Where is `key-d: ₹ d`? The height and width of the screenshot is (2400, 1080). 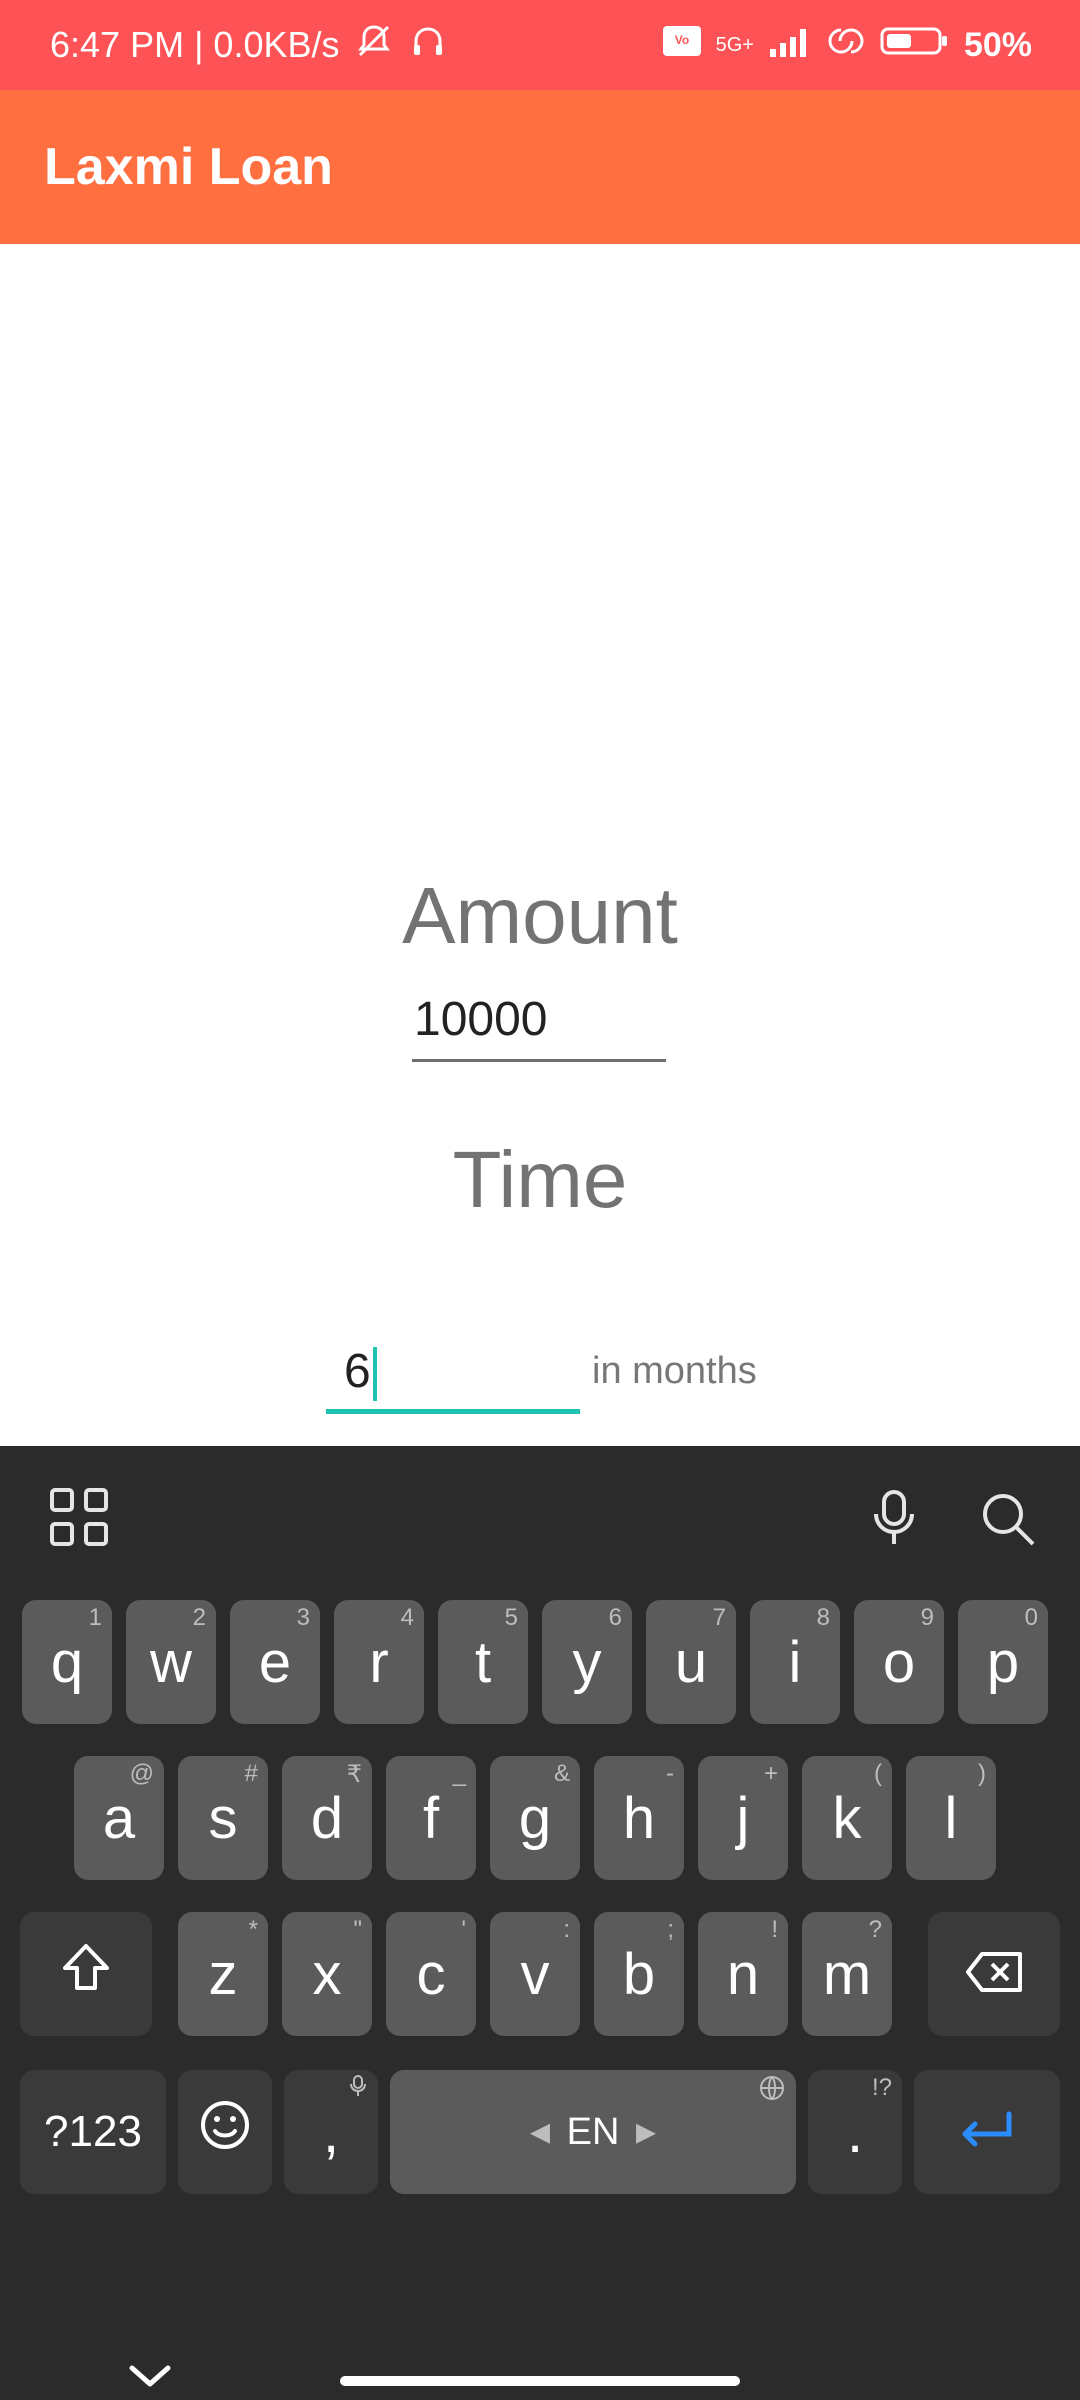 key-d: ₹ d is located at coordinates (327, 1818).